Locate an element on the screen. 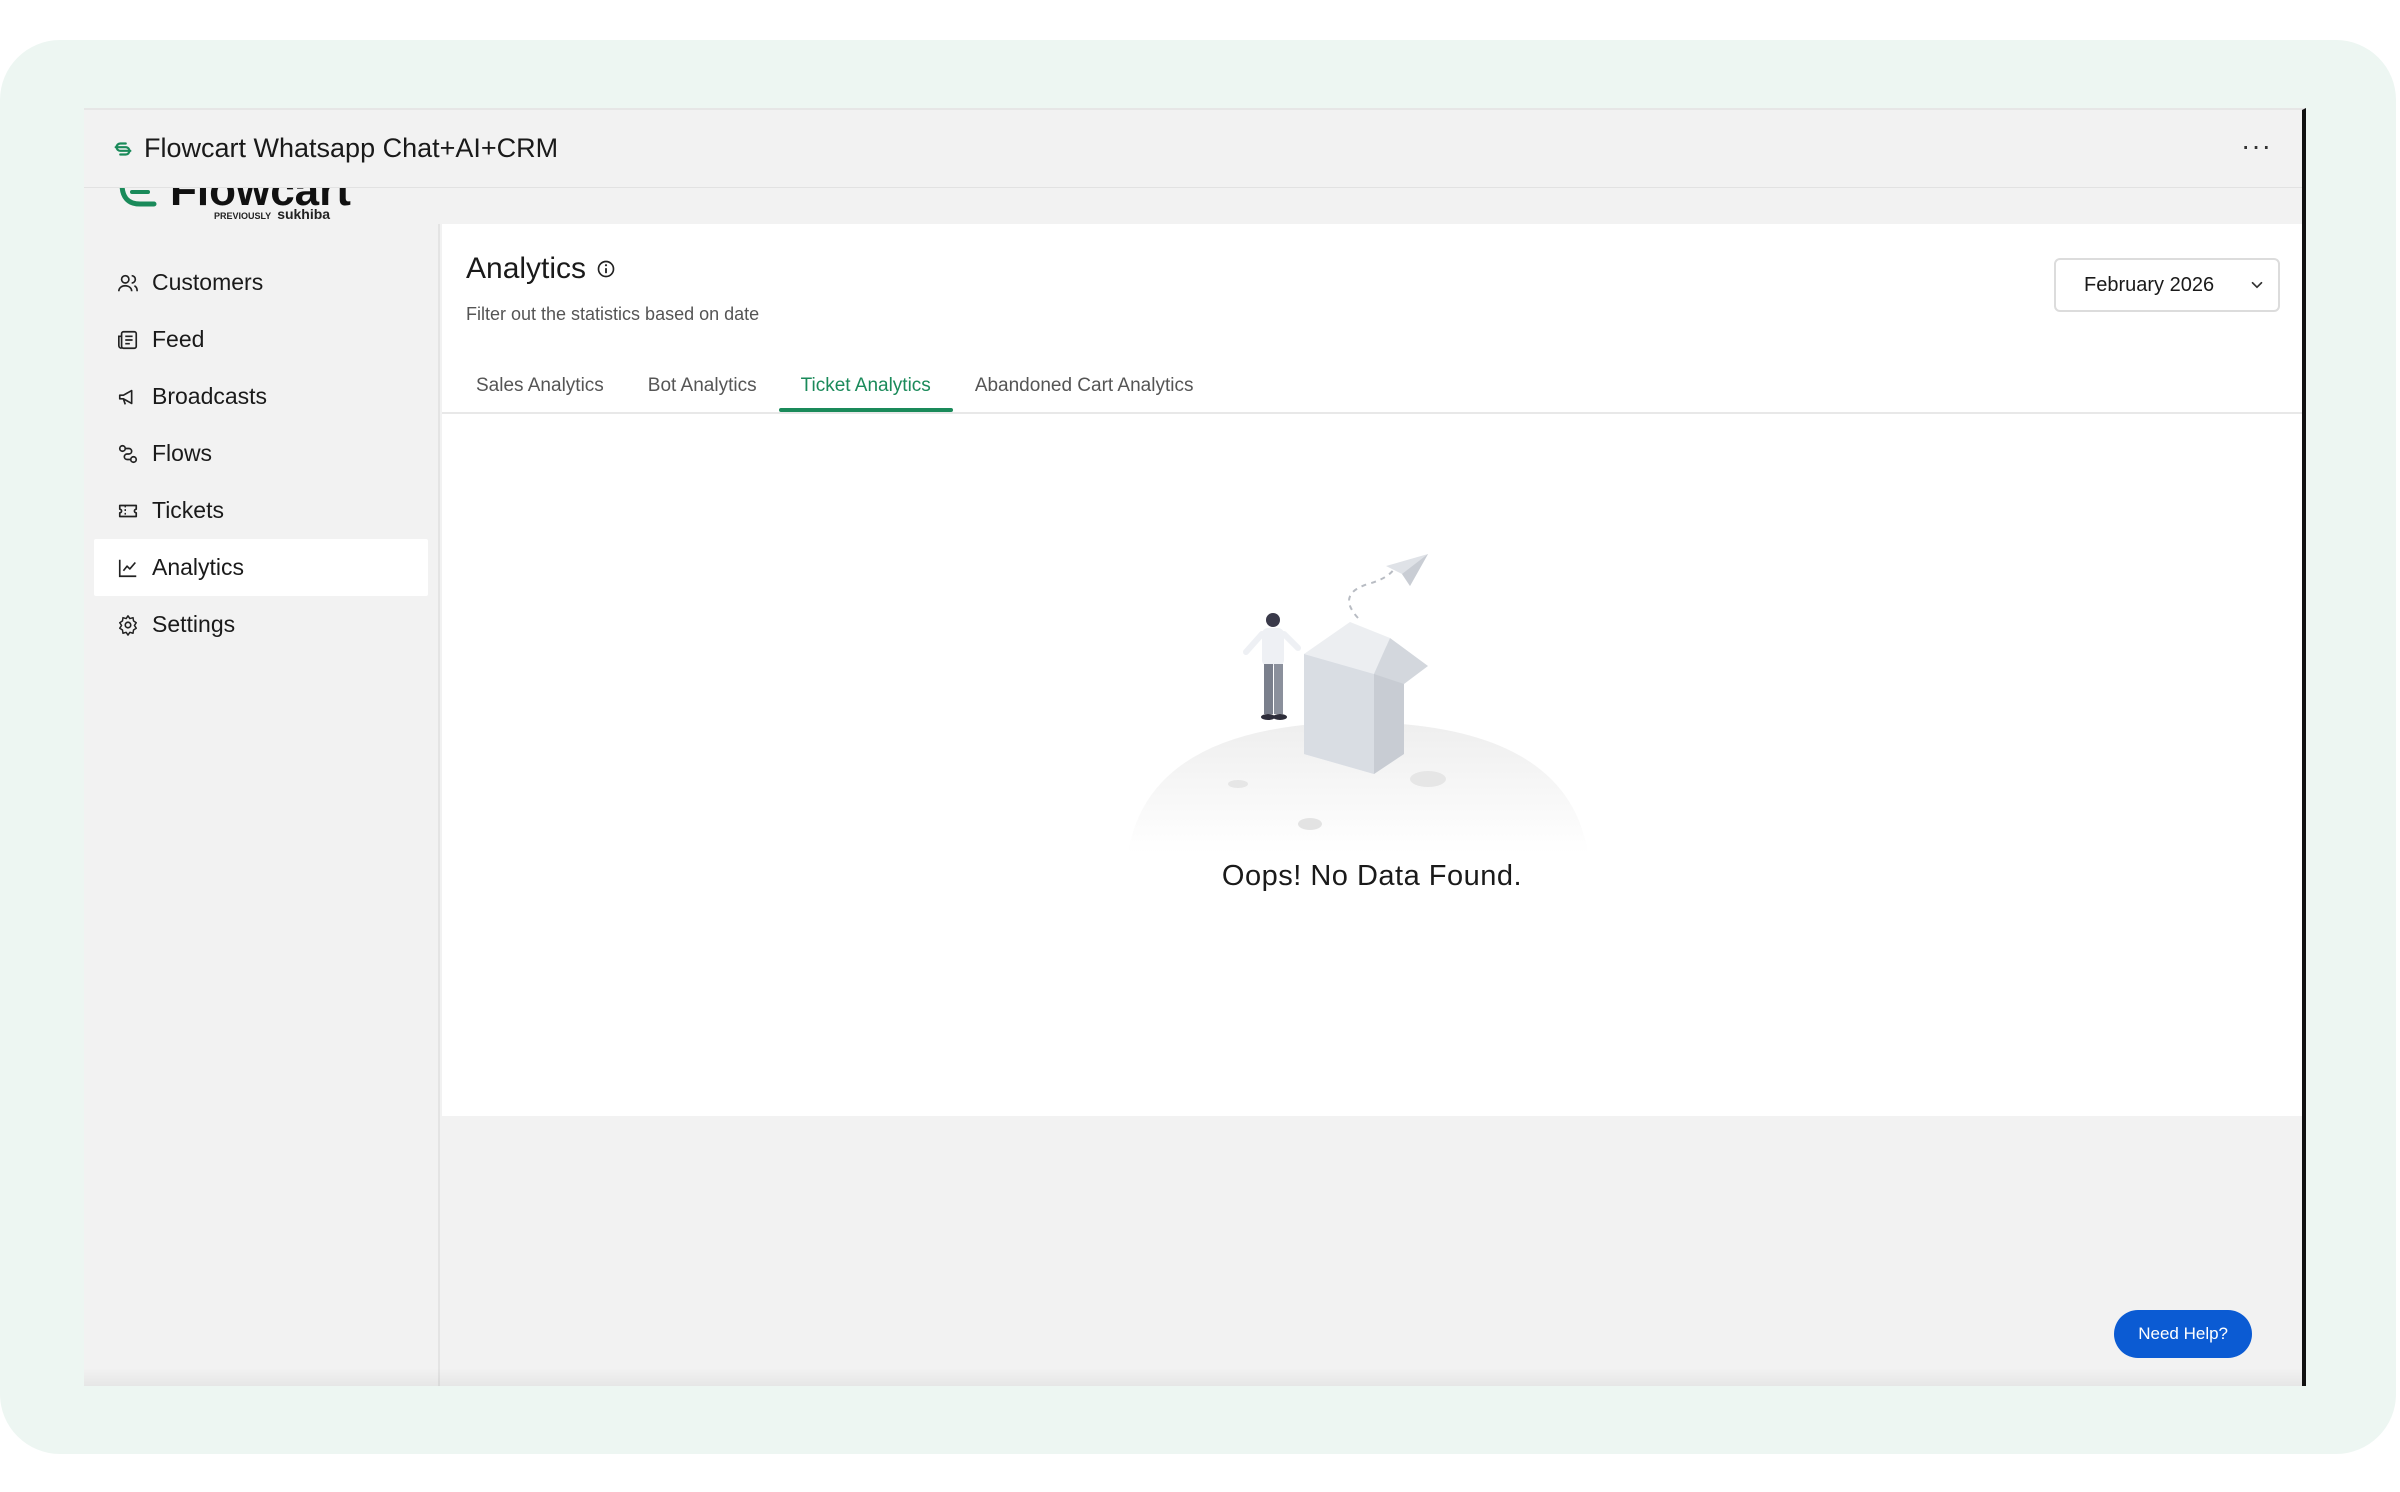 This screenshot has width=2400, height=1492. title-bar: Flowcart Whatsapp Chat+AI+CRM ··· is located at coordinates (1193, 149).